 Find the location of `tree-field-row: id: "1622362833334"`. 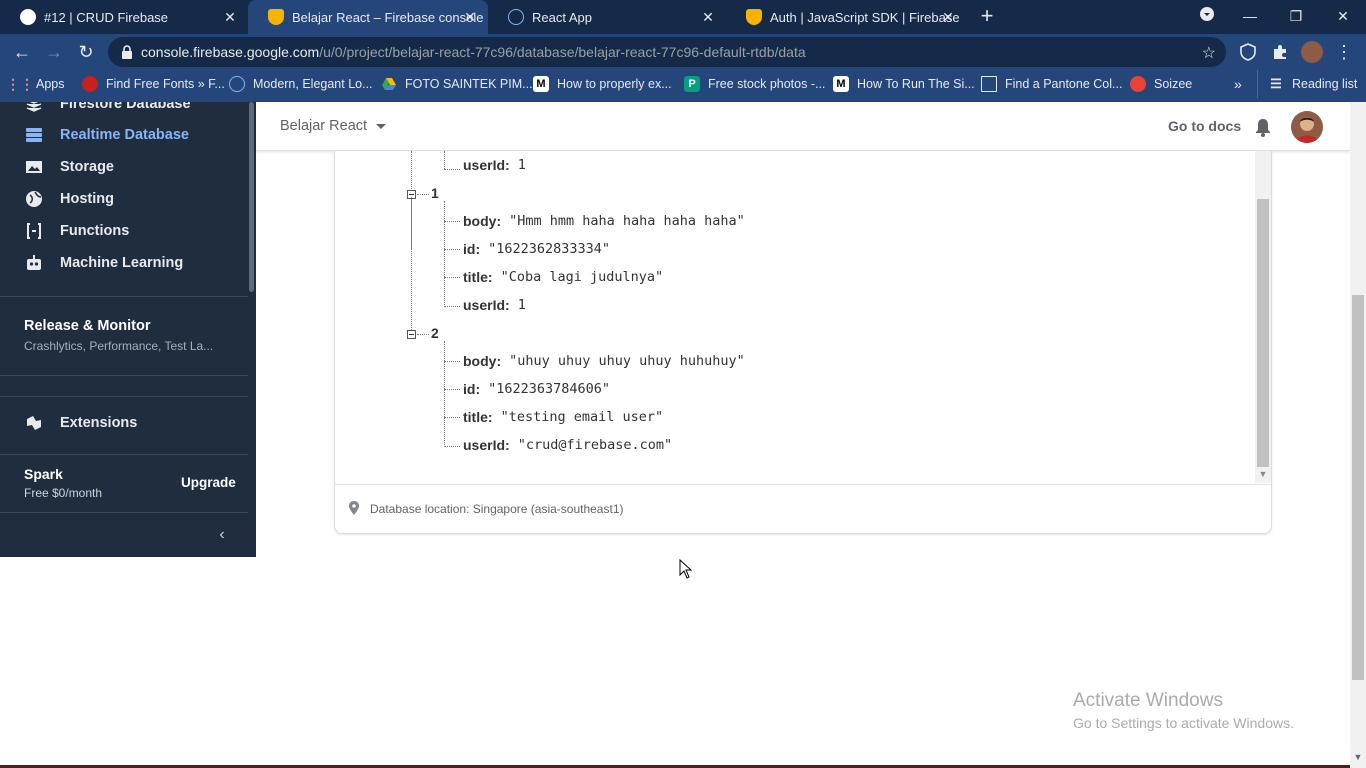

tree-field-row: id: "1622362833334" is located at coordinates (536, 249).